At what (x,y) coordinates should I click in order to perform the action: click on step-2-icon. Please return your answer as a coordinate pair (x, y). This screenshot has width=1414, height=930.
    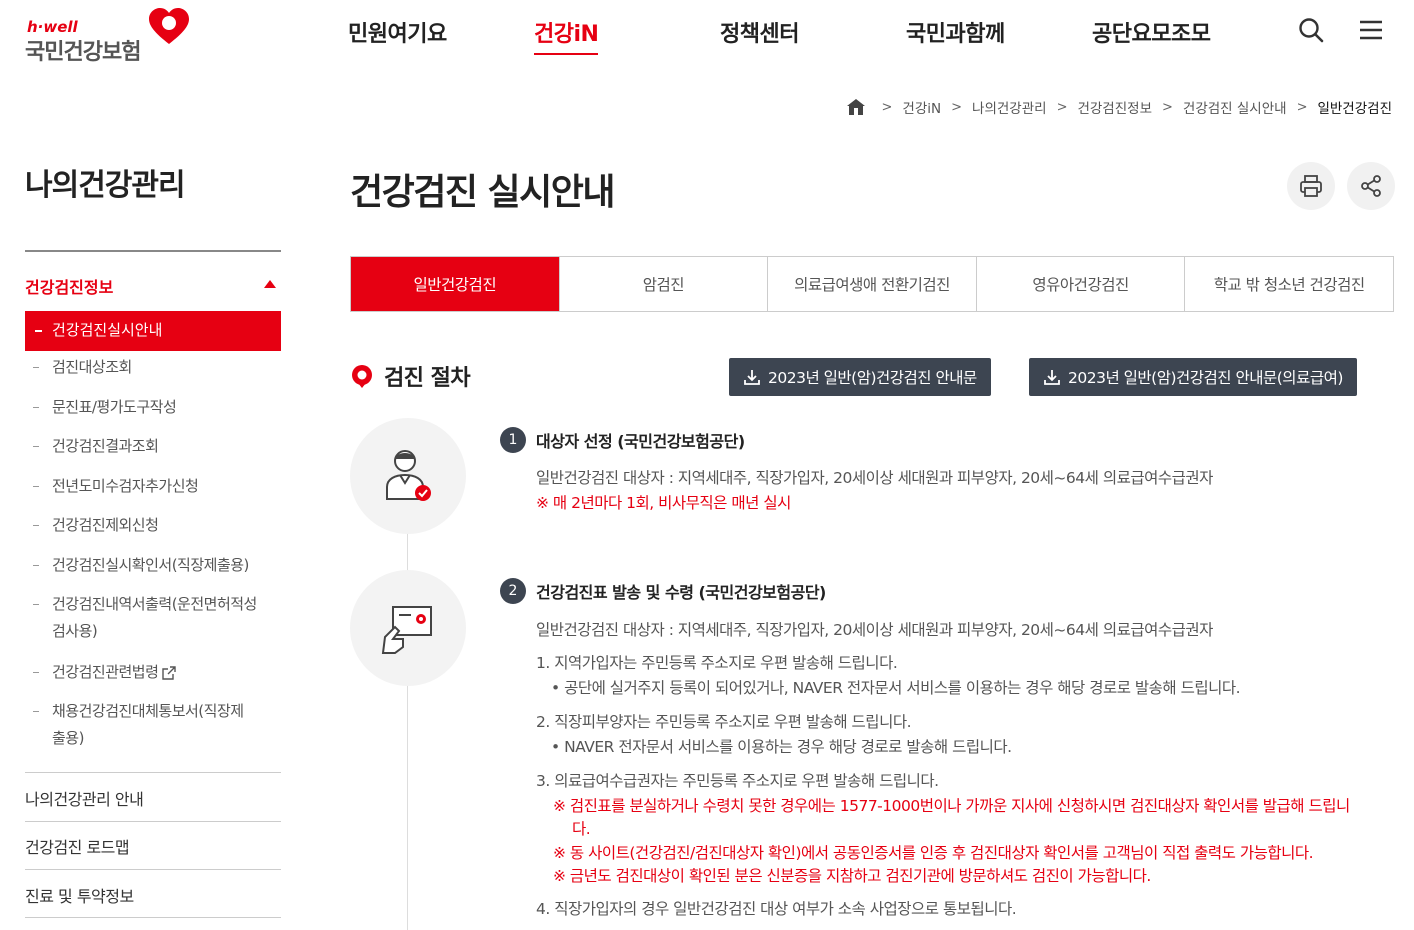
    Looking at the image, I should click on (408, 628).